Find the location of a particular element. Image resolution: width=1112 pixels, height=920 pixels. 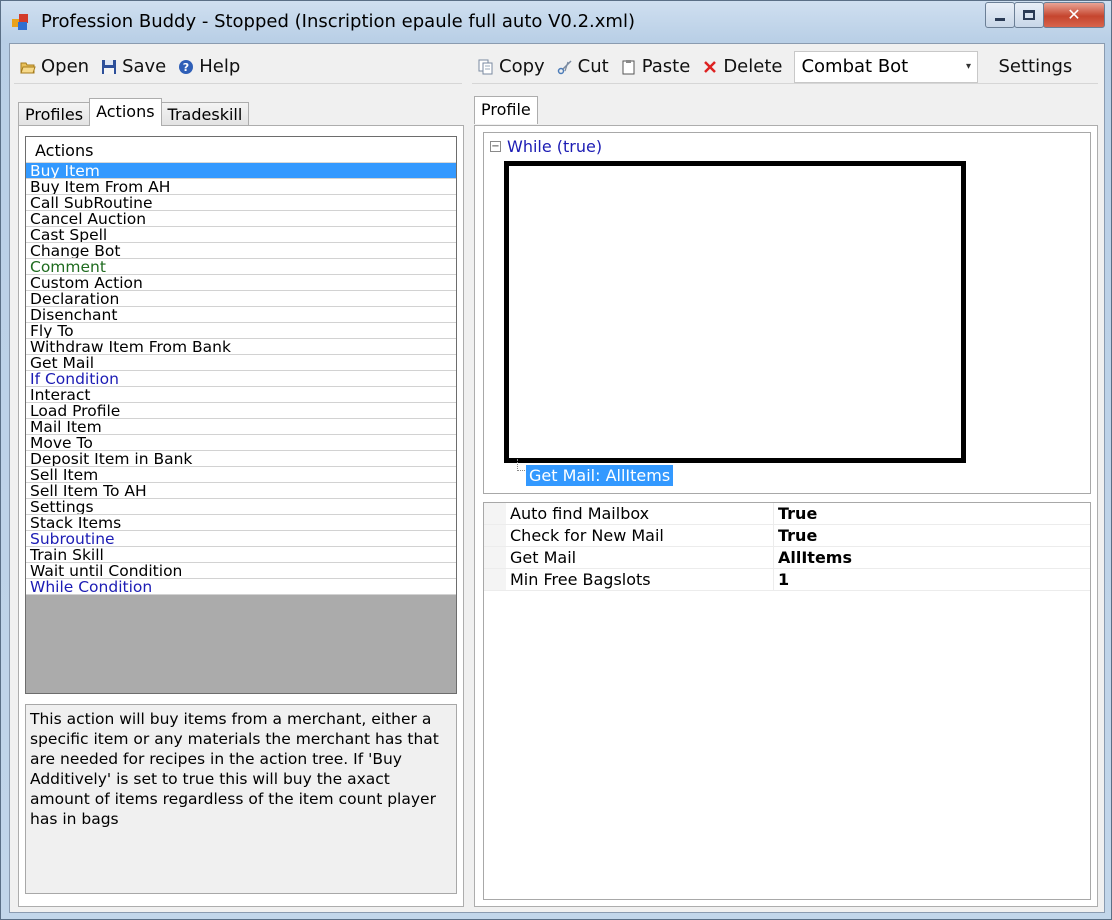

property-row: Get Mail AllItems is located at coordinates (787, 558).